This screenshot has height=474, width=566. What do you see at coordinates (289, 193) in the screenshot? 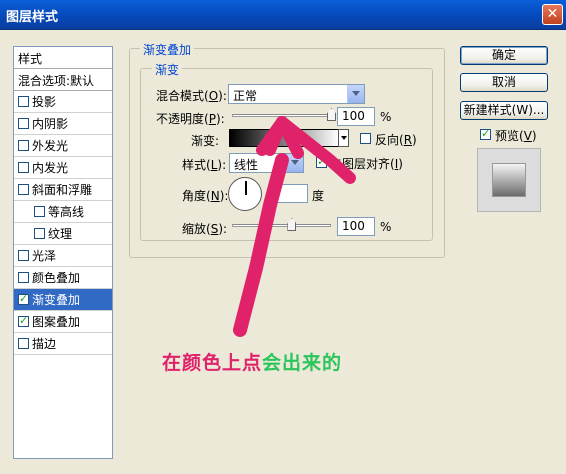
I see `angle-input` at bounding box center [289, 193].